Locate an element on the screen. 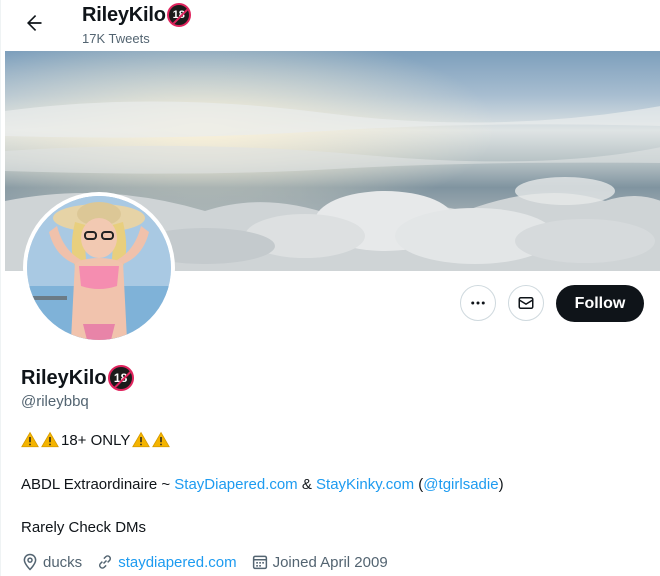 The image size is (660, 576). profile-name-row: RileyKilo 18 is located at coordinates (77, 378).